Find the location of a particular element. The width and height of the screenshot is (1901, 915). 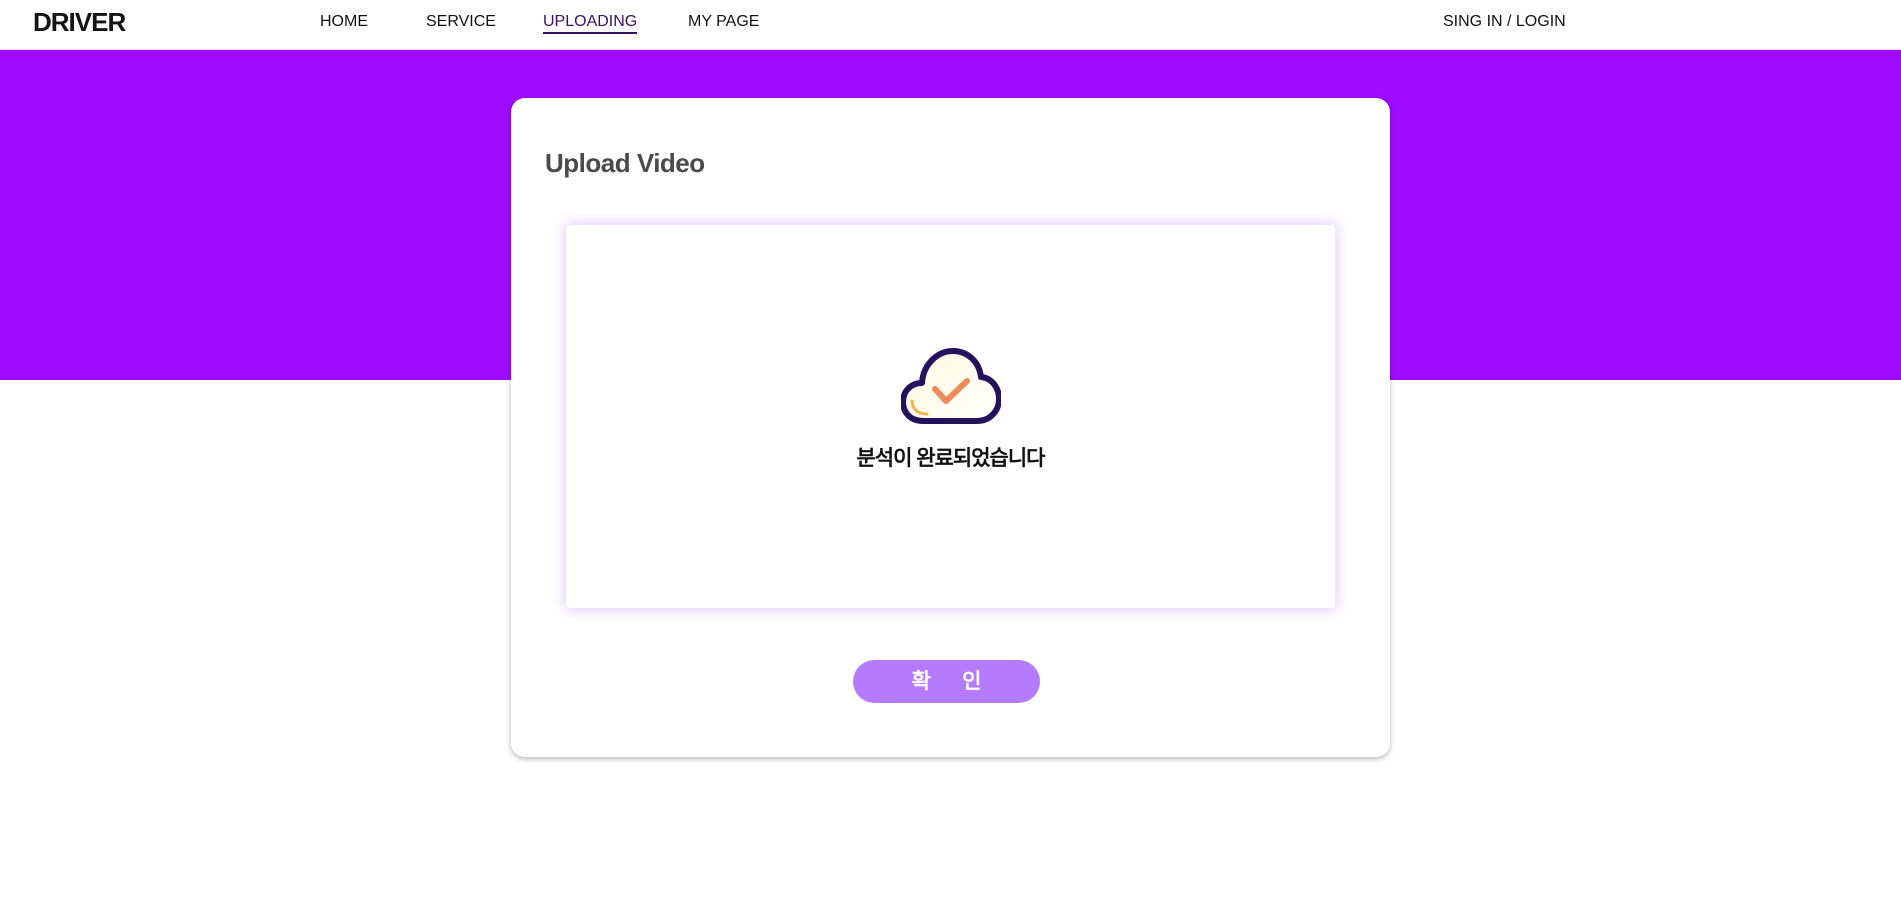

sign-in-login-link: SING IN / LOGIN is located at coordinates (1504, 22).